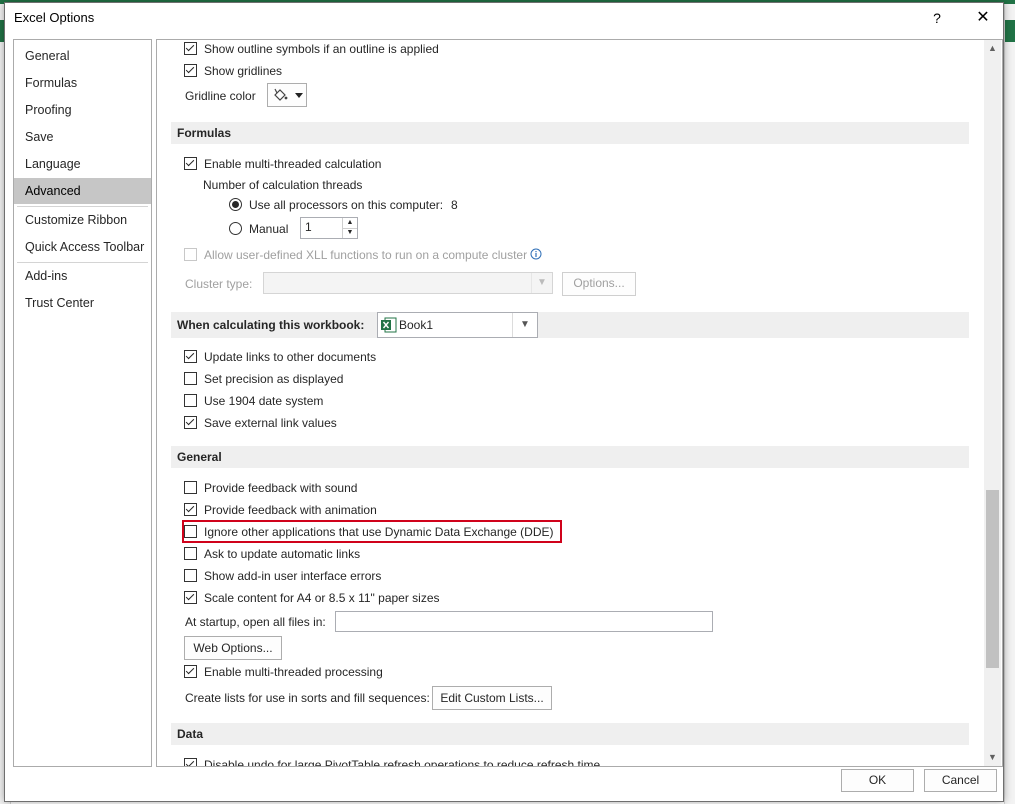 Image resolution: width=1015 pixels, height=804 pixels. What do you see at coordinates (290, 357) in the screenshot?
I see `option-label: Update links to other documents` at bounding box center [290, 357].